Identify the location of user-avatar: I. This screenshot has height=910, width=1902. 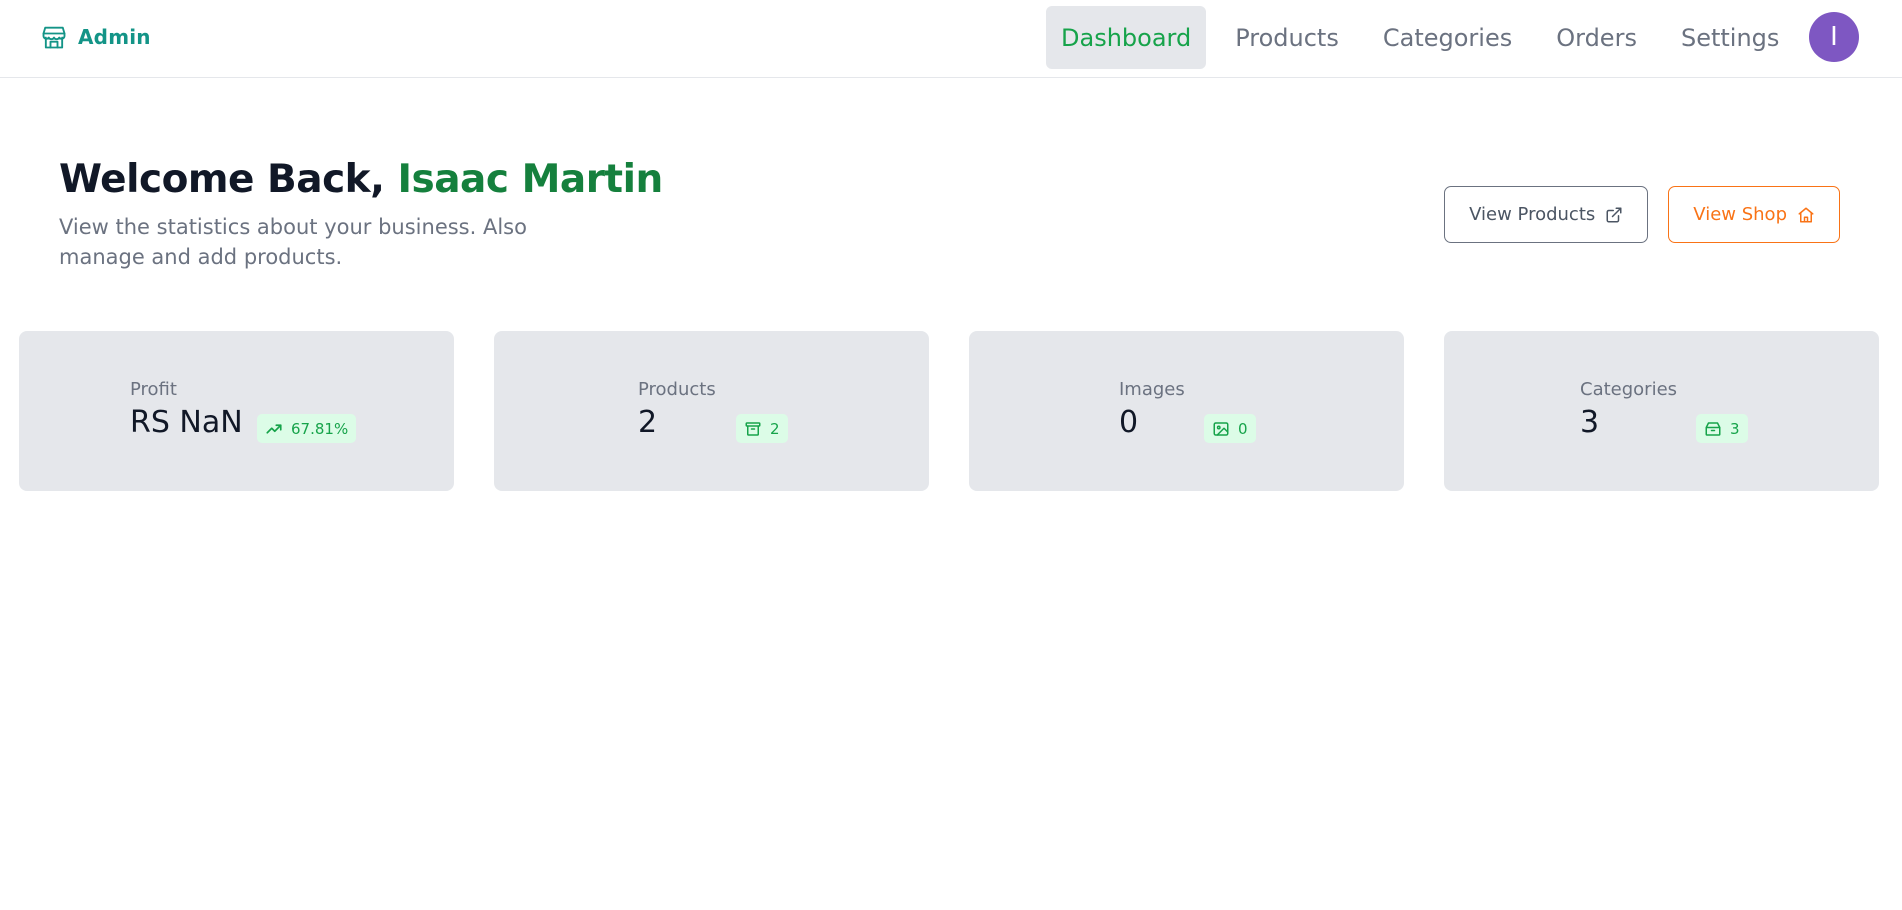
(1834, 37).